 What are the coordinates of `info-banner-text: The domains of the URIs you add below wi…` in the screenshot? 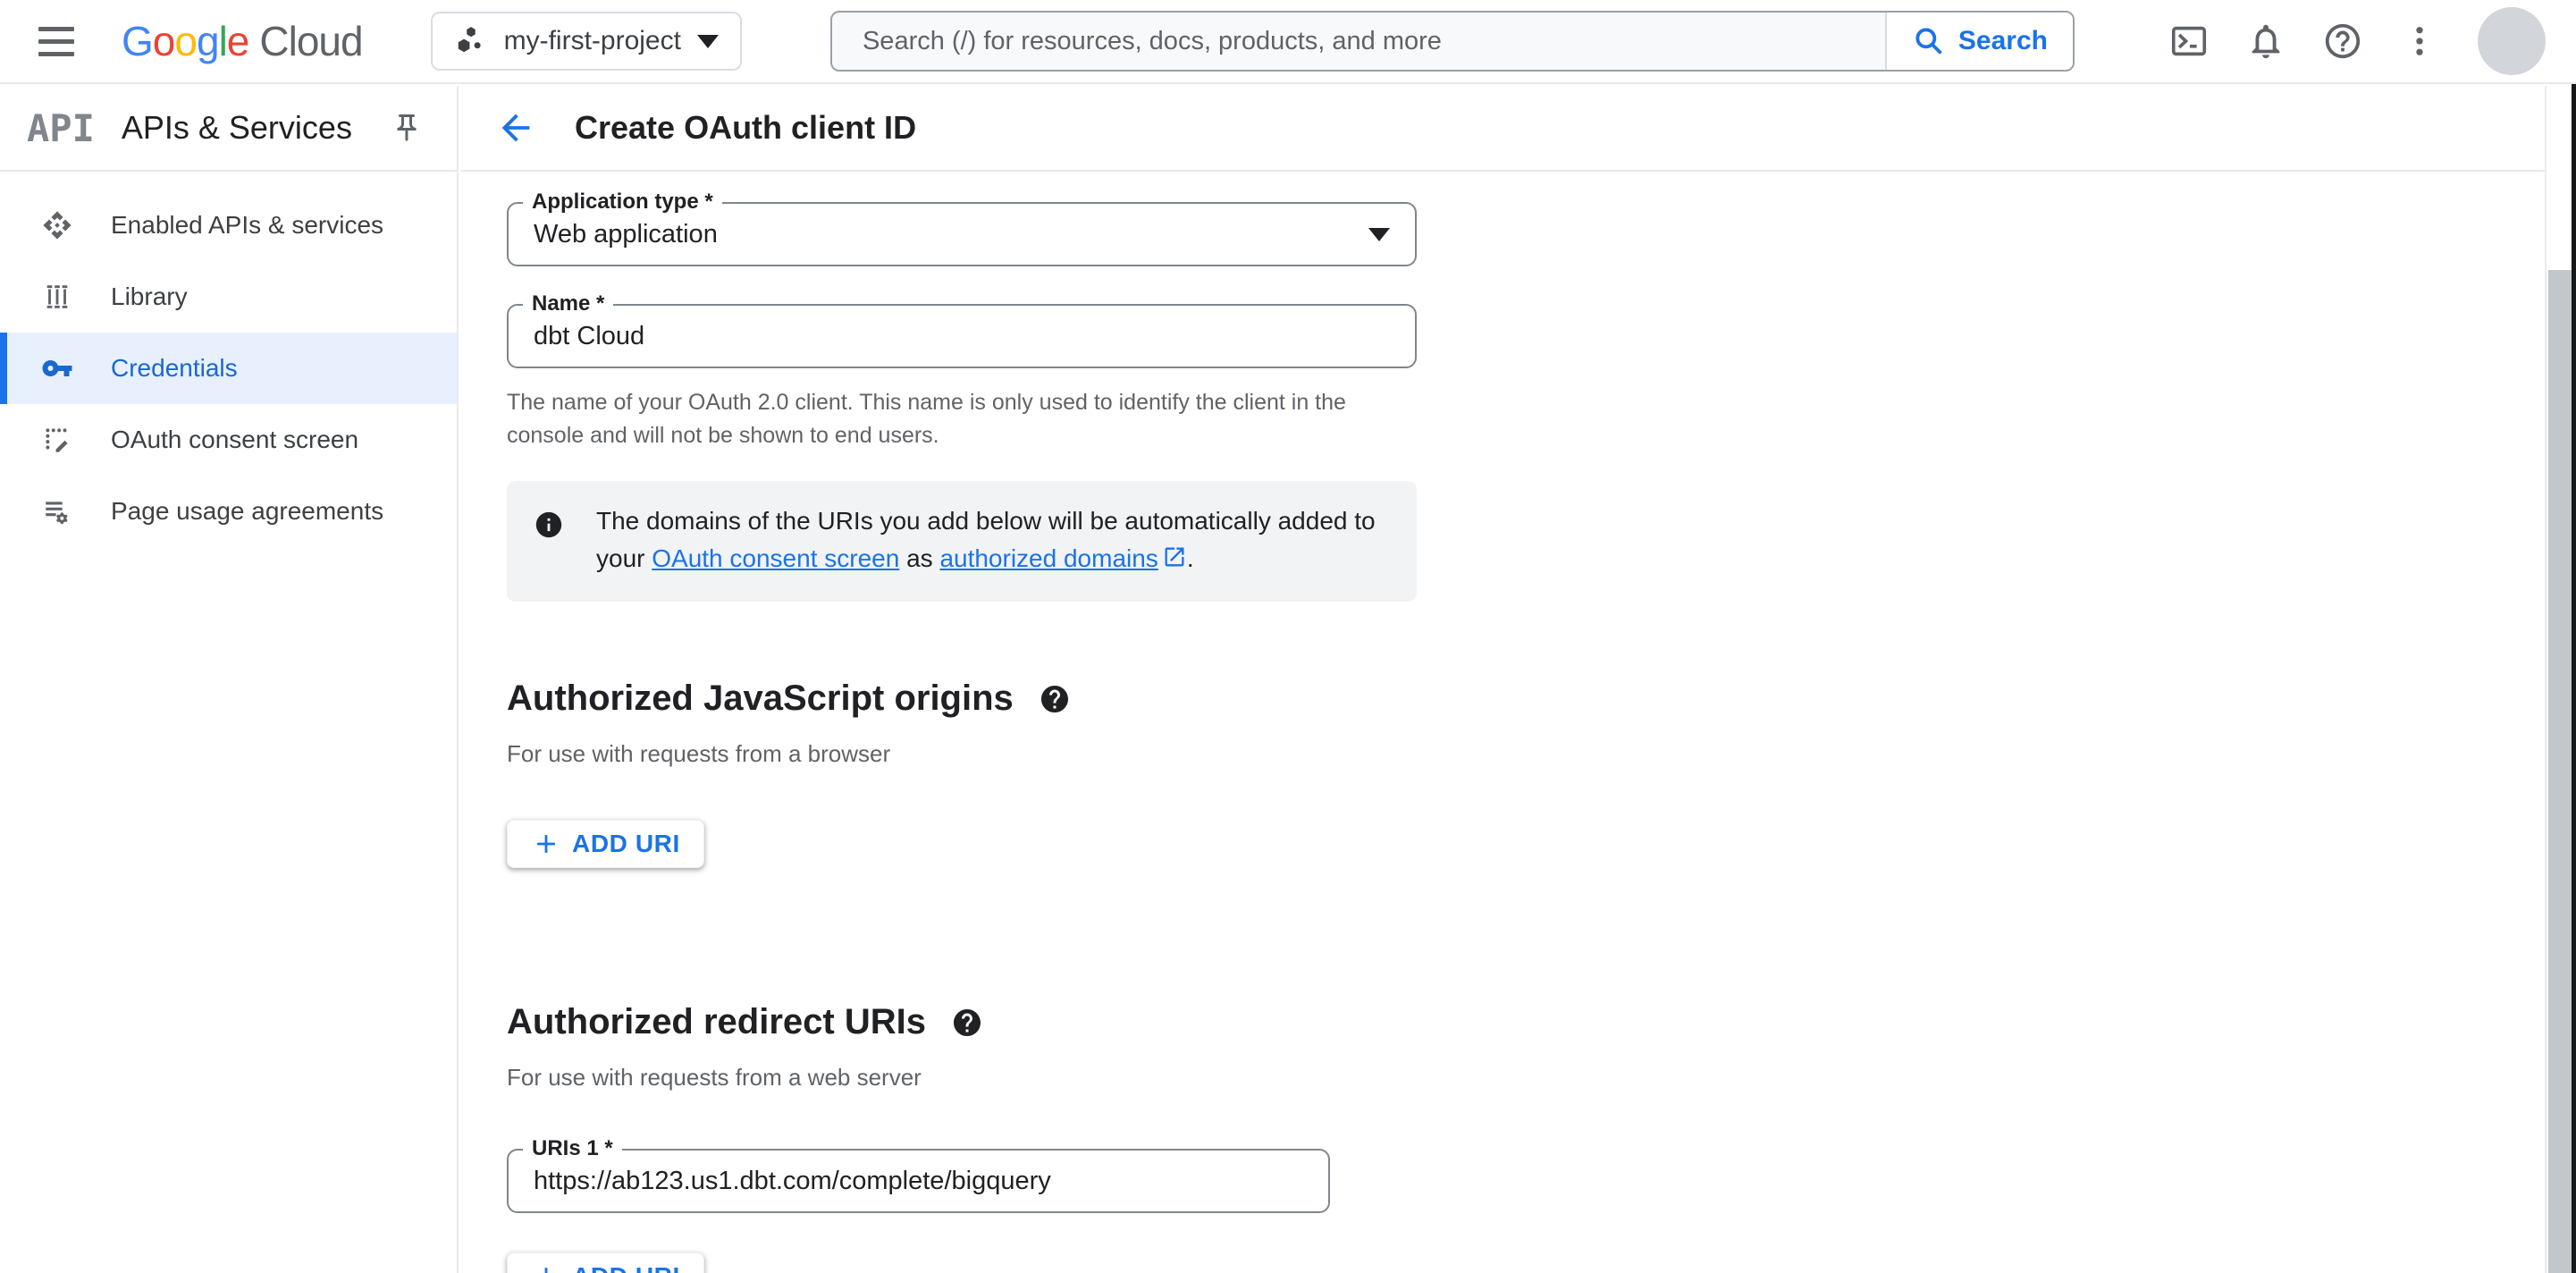 It's located at (986, 541).